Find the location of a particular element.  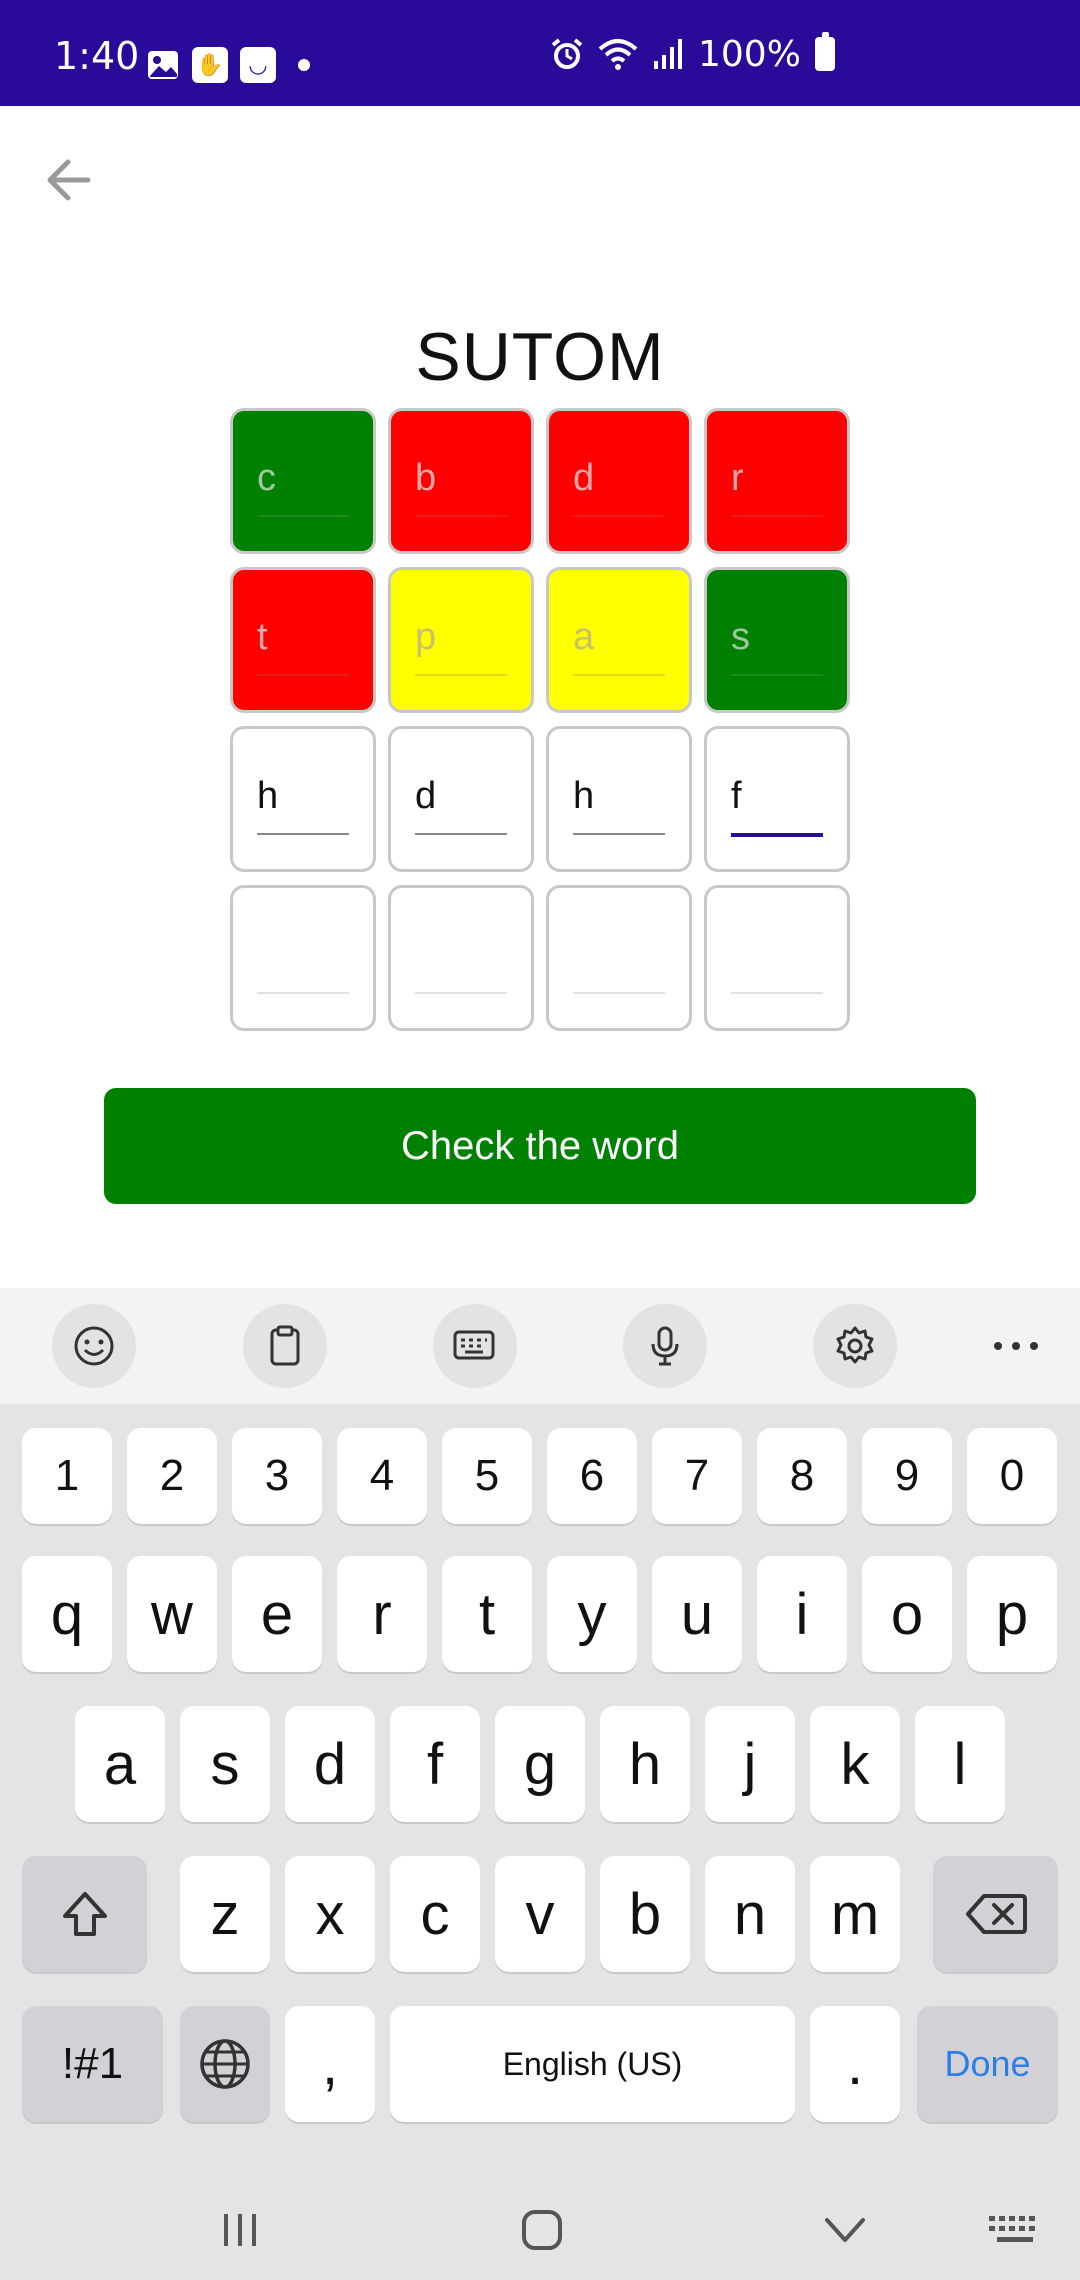

letter-input: d is located at coordinates (461, 799).